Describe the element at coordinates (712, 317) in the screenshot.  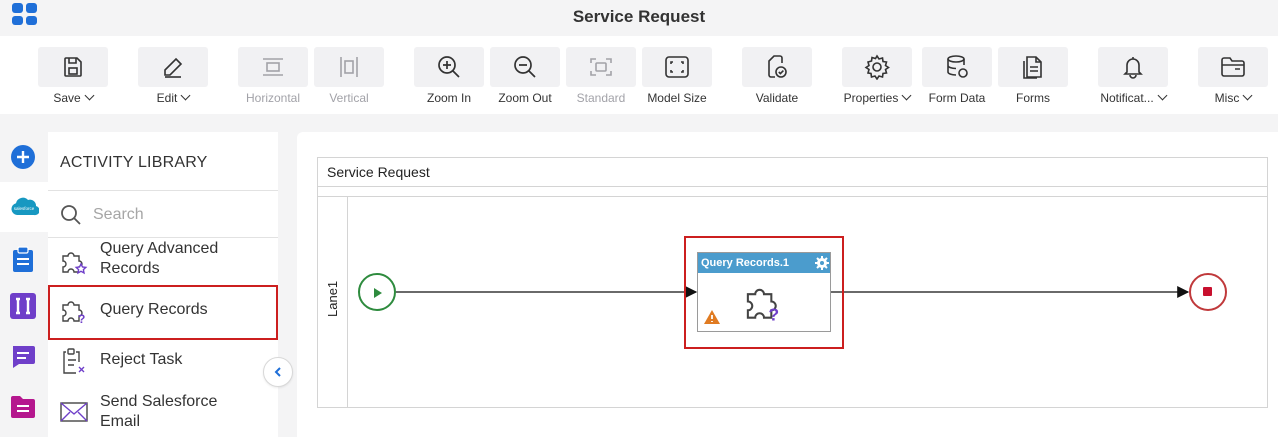
I see `warning-icon` at that location.